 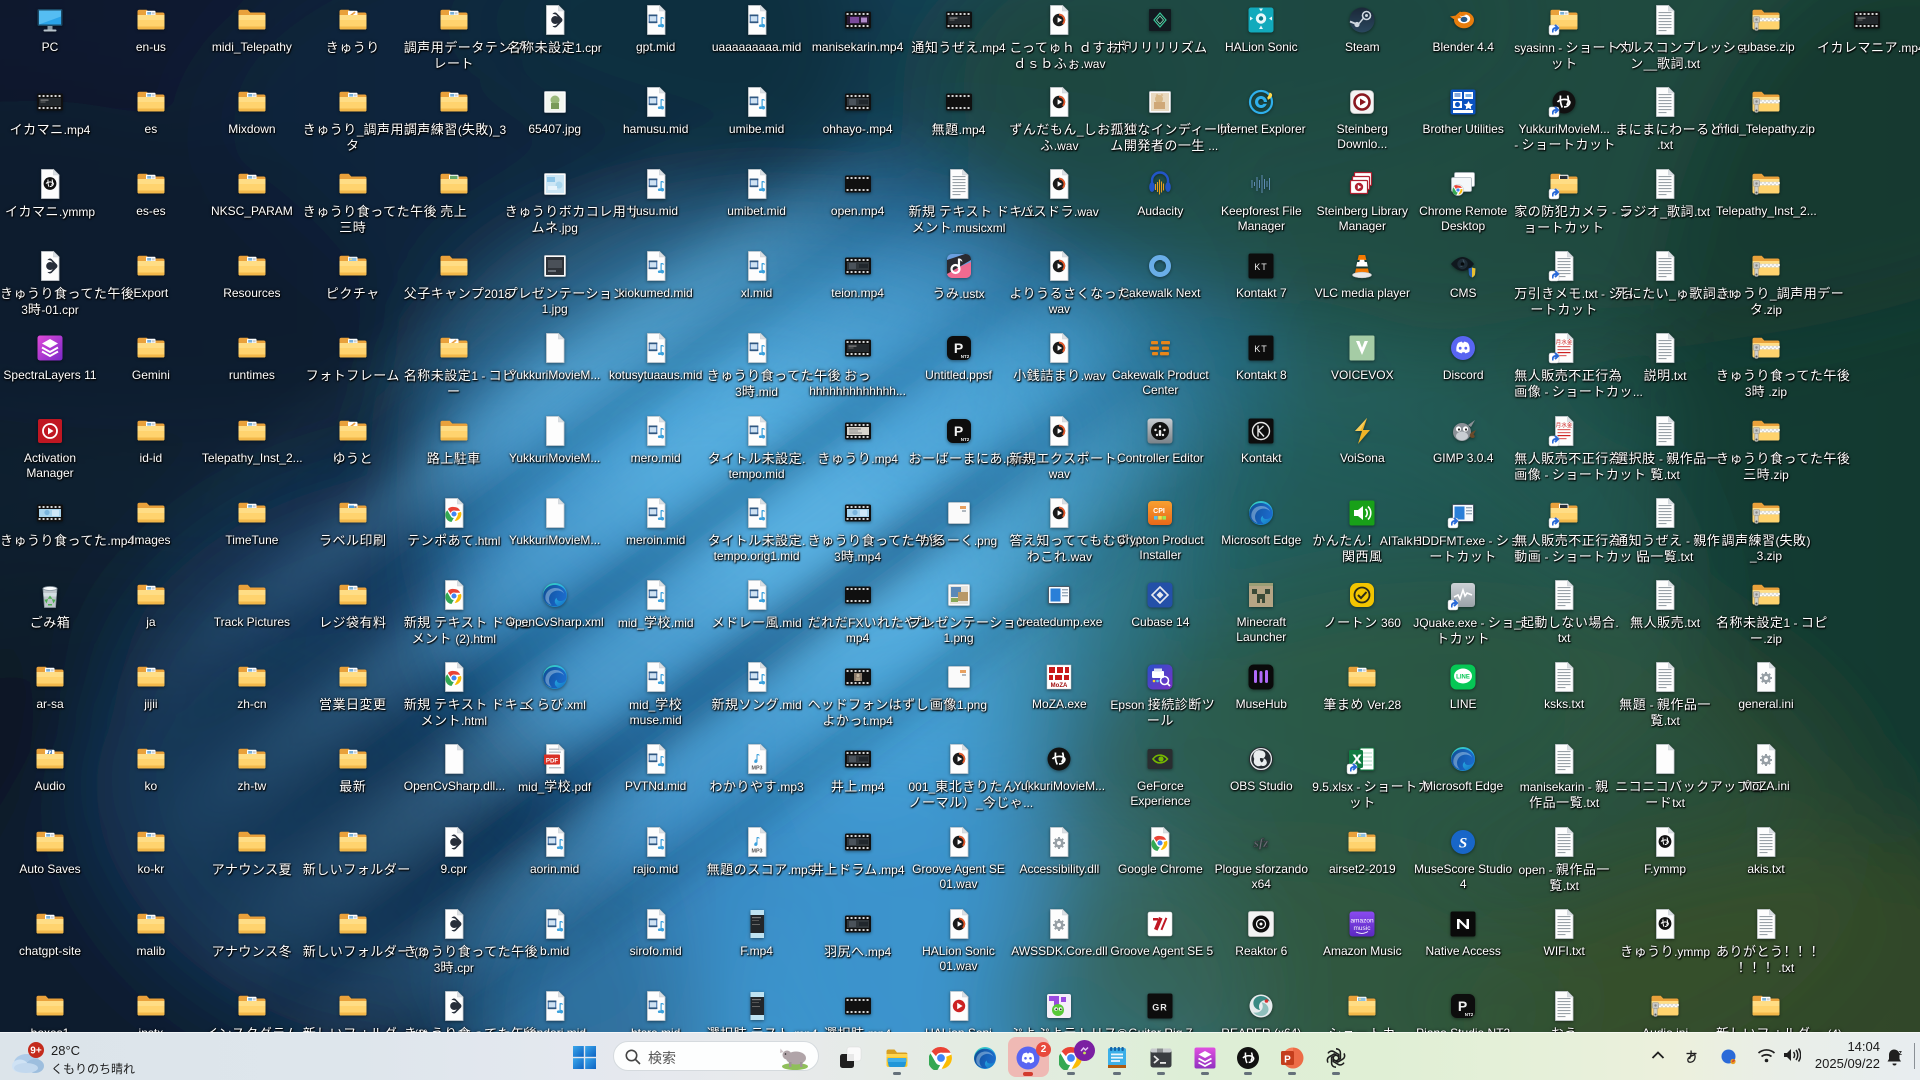 I want to click on svg-text: 9+, so click(x=36, y=1051).